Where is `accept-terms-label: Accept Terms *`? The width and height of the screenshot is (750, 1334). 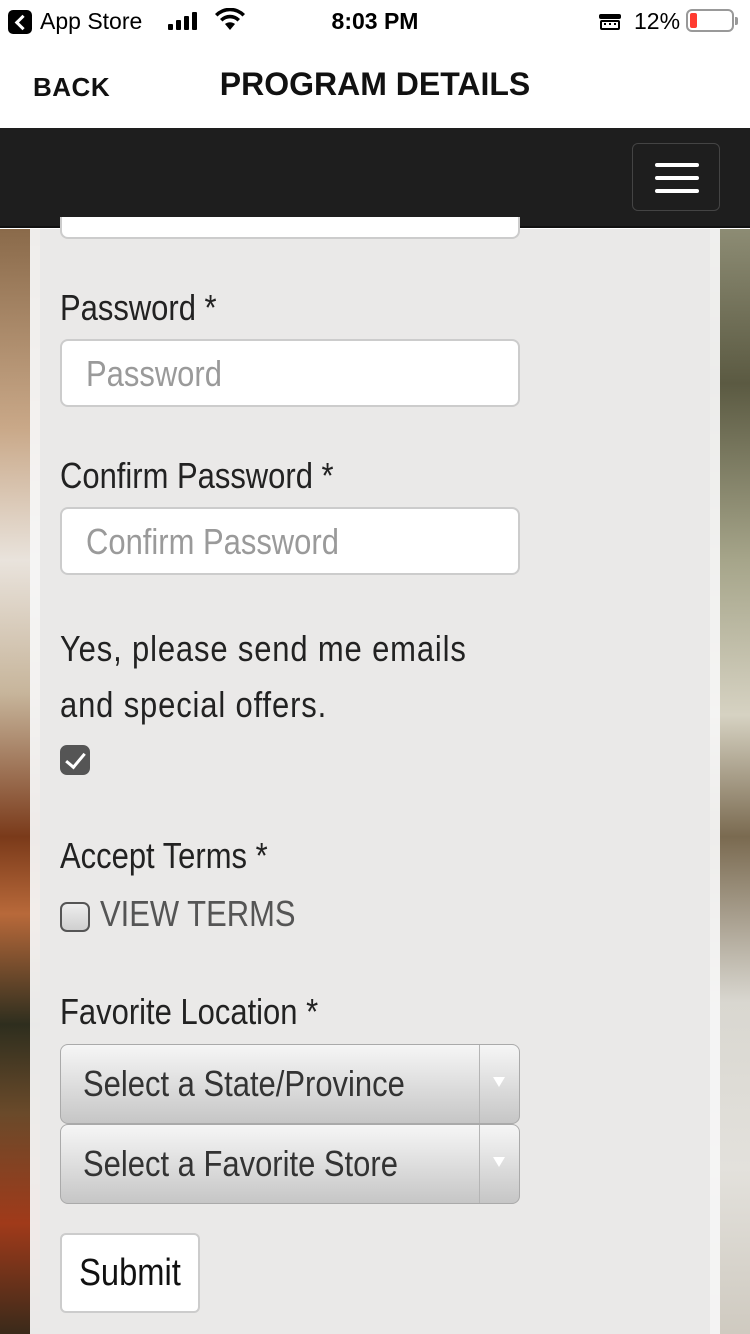 accept-terms-label: Accept Terms * is located at coordinates (164, 855).